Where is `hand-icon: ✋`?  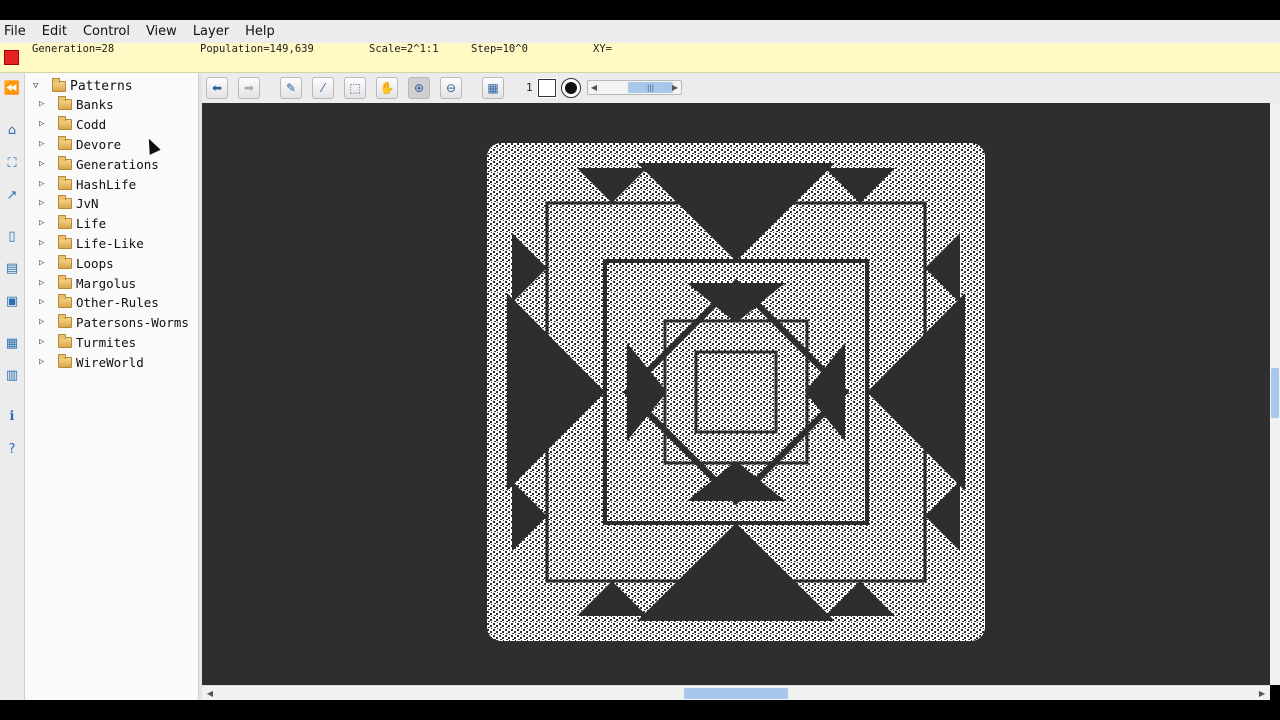
hand-icon: ✋ is located at coordinates (387, 88).